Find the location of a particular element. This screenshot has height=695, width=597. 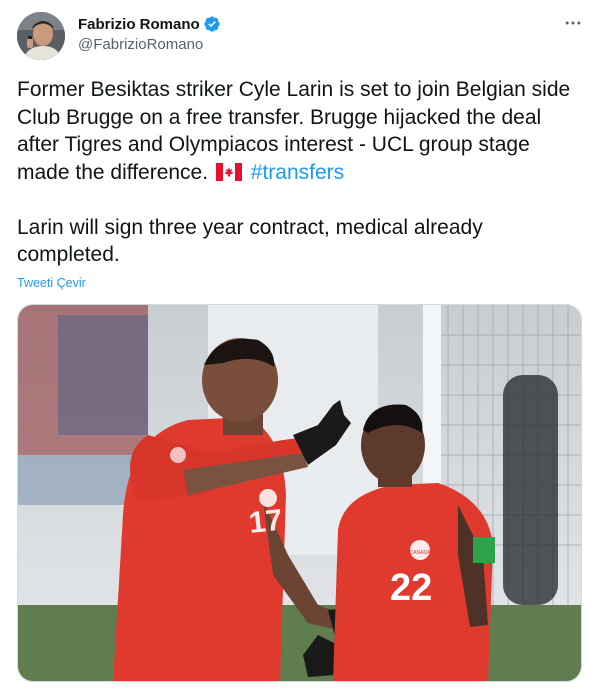

author-handle: @FabrizioRomano is located at coordinates (140, 44).